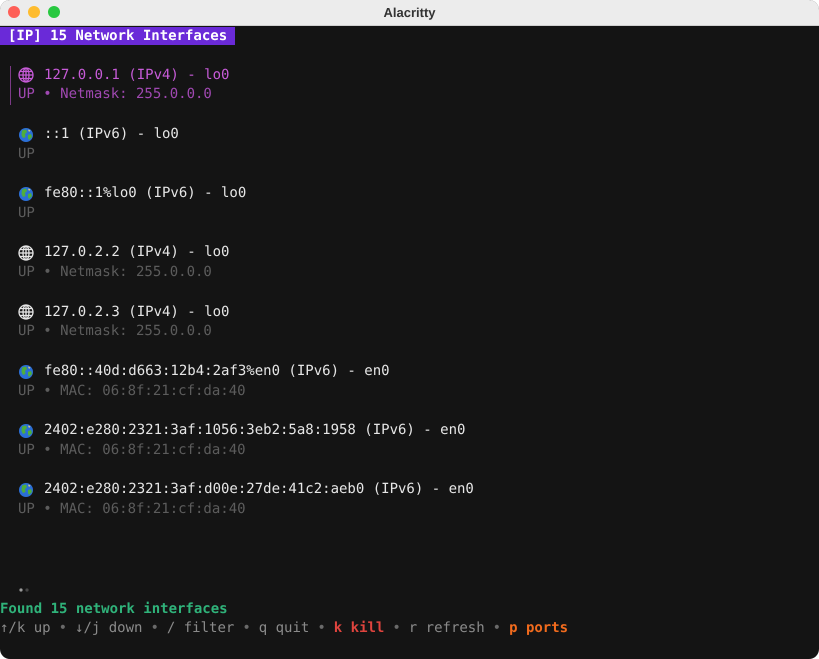 The image size is (819, 659). What do you see at coordinates (111, 134) in the screenshot?
I see `interface-address: ::1 (IPv6) - lo0` at bounding box center [111, 134].